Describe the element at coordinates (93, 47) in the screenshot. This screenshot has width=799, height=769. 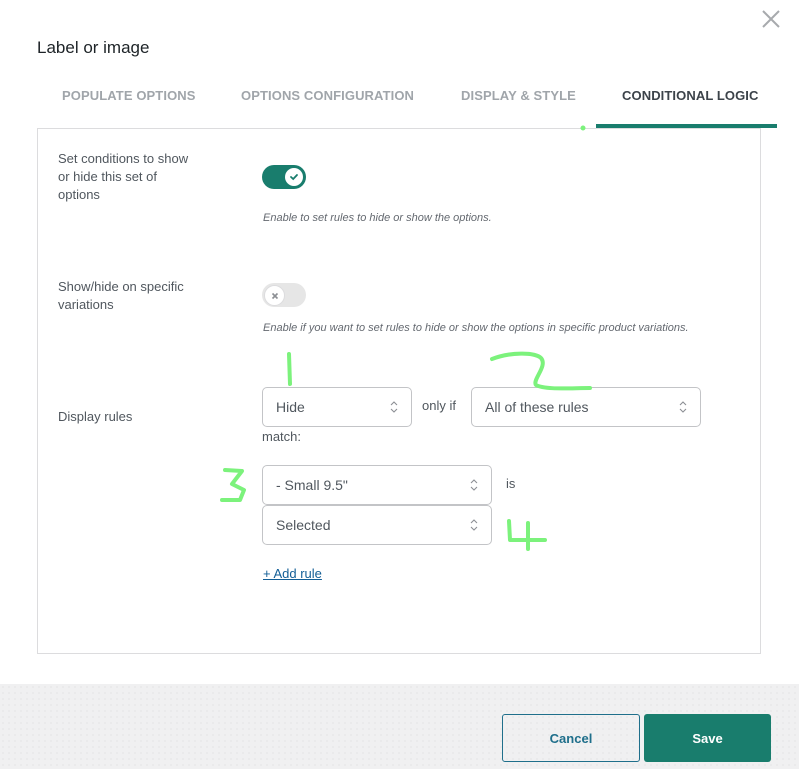
I see `modal-title: Label or image` at that location.